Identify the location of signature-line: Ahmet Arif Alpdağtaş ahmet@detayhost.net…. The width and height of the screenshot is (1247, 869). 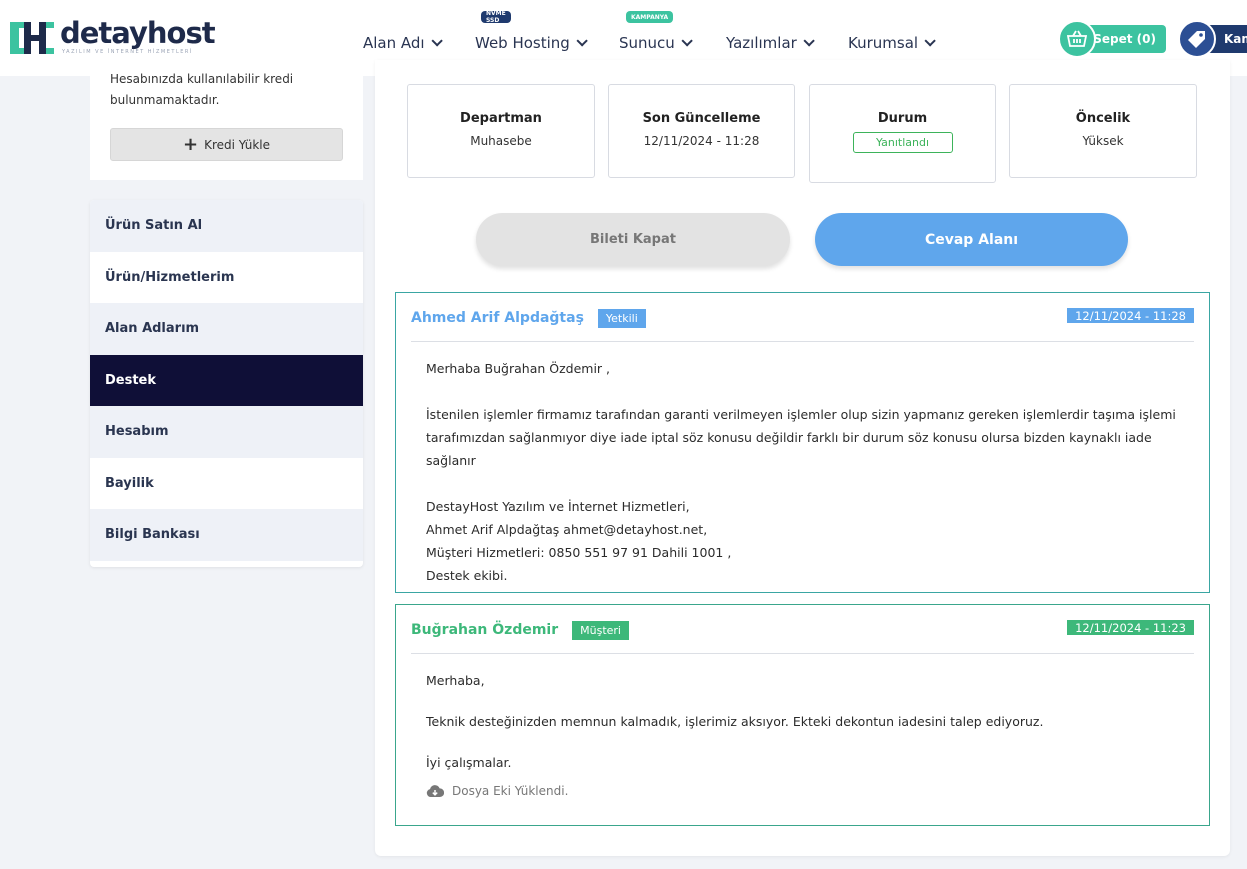
(567, 529).